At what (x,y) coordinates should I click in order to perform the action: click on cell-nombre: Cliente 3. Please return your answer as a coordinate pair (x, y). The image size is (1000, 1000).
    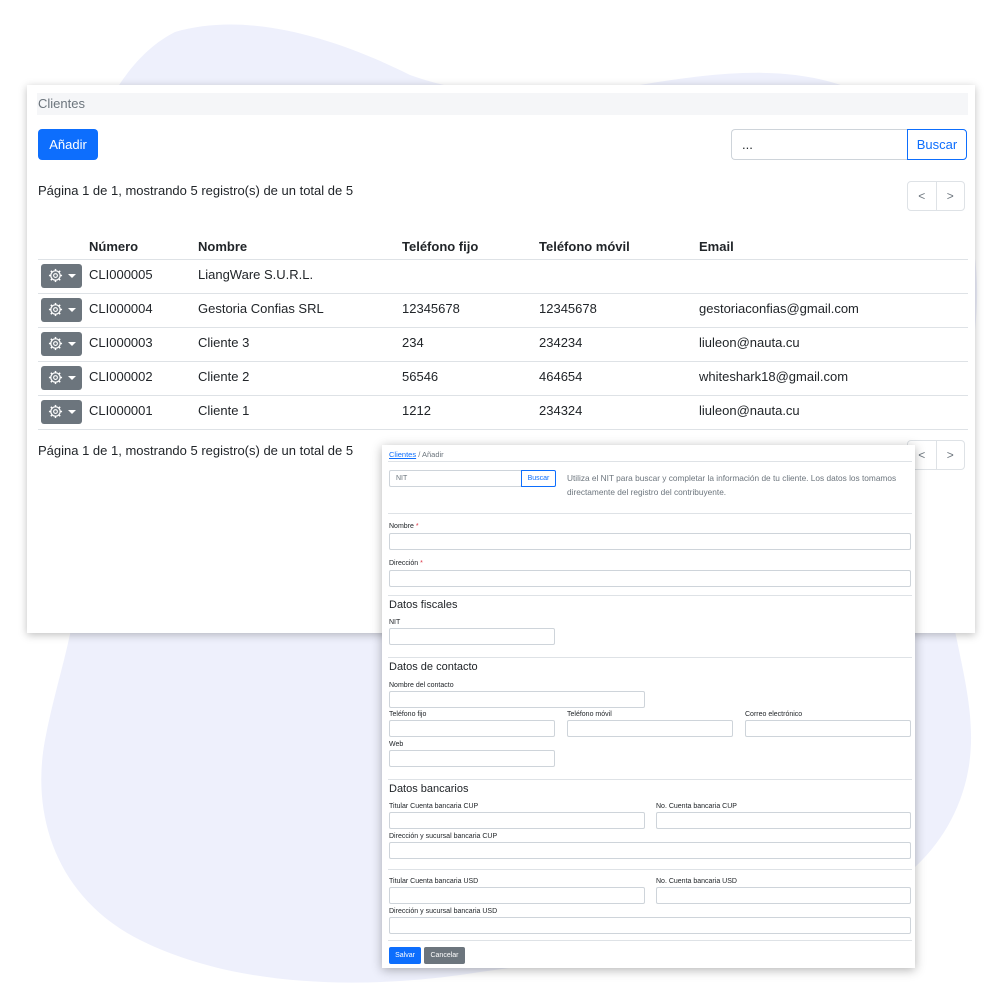
    Looking at the image, I should click on (224, 342).